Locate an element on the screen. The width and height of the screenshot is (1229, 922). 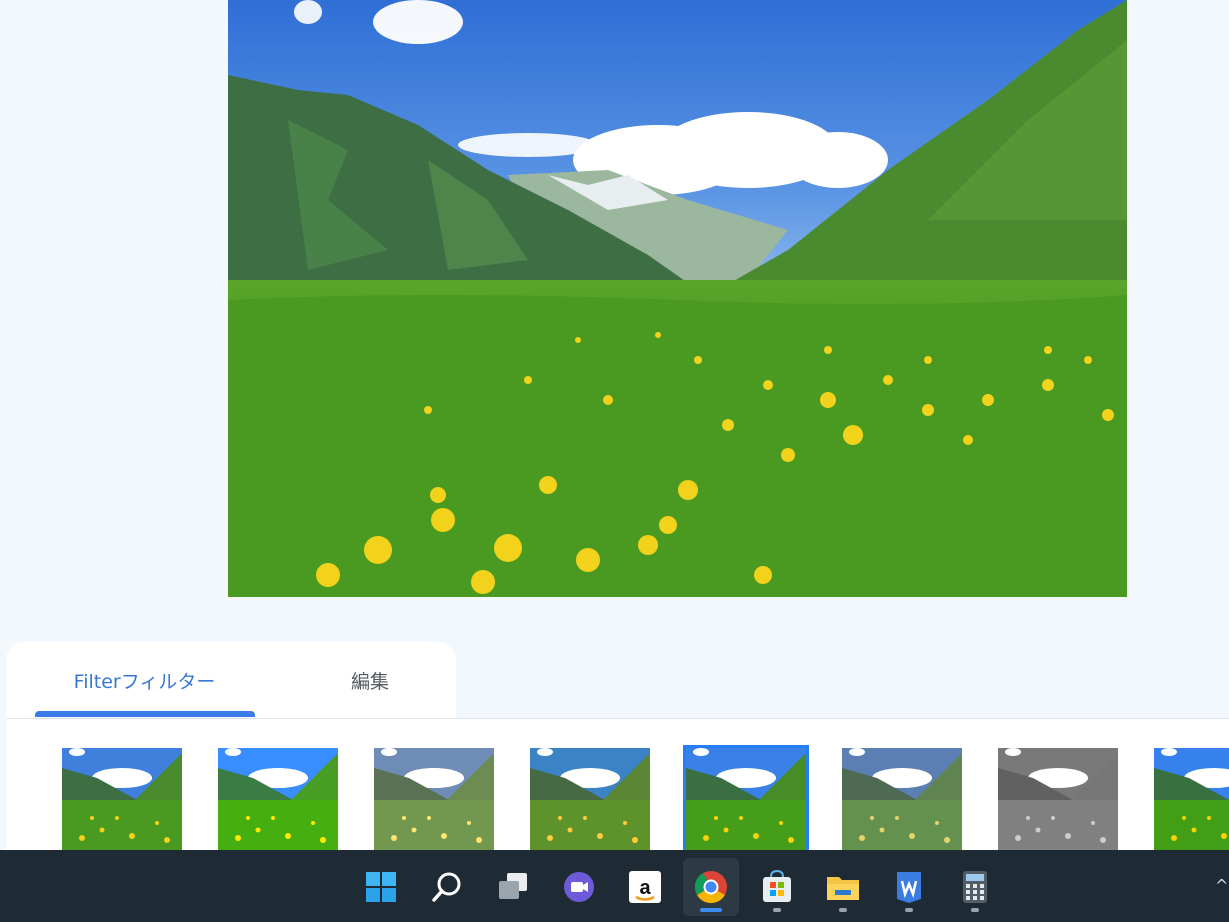
word-button is located at coordinates (909, 887).